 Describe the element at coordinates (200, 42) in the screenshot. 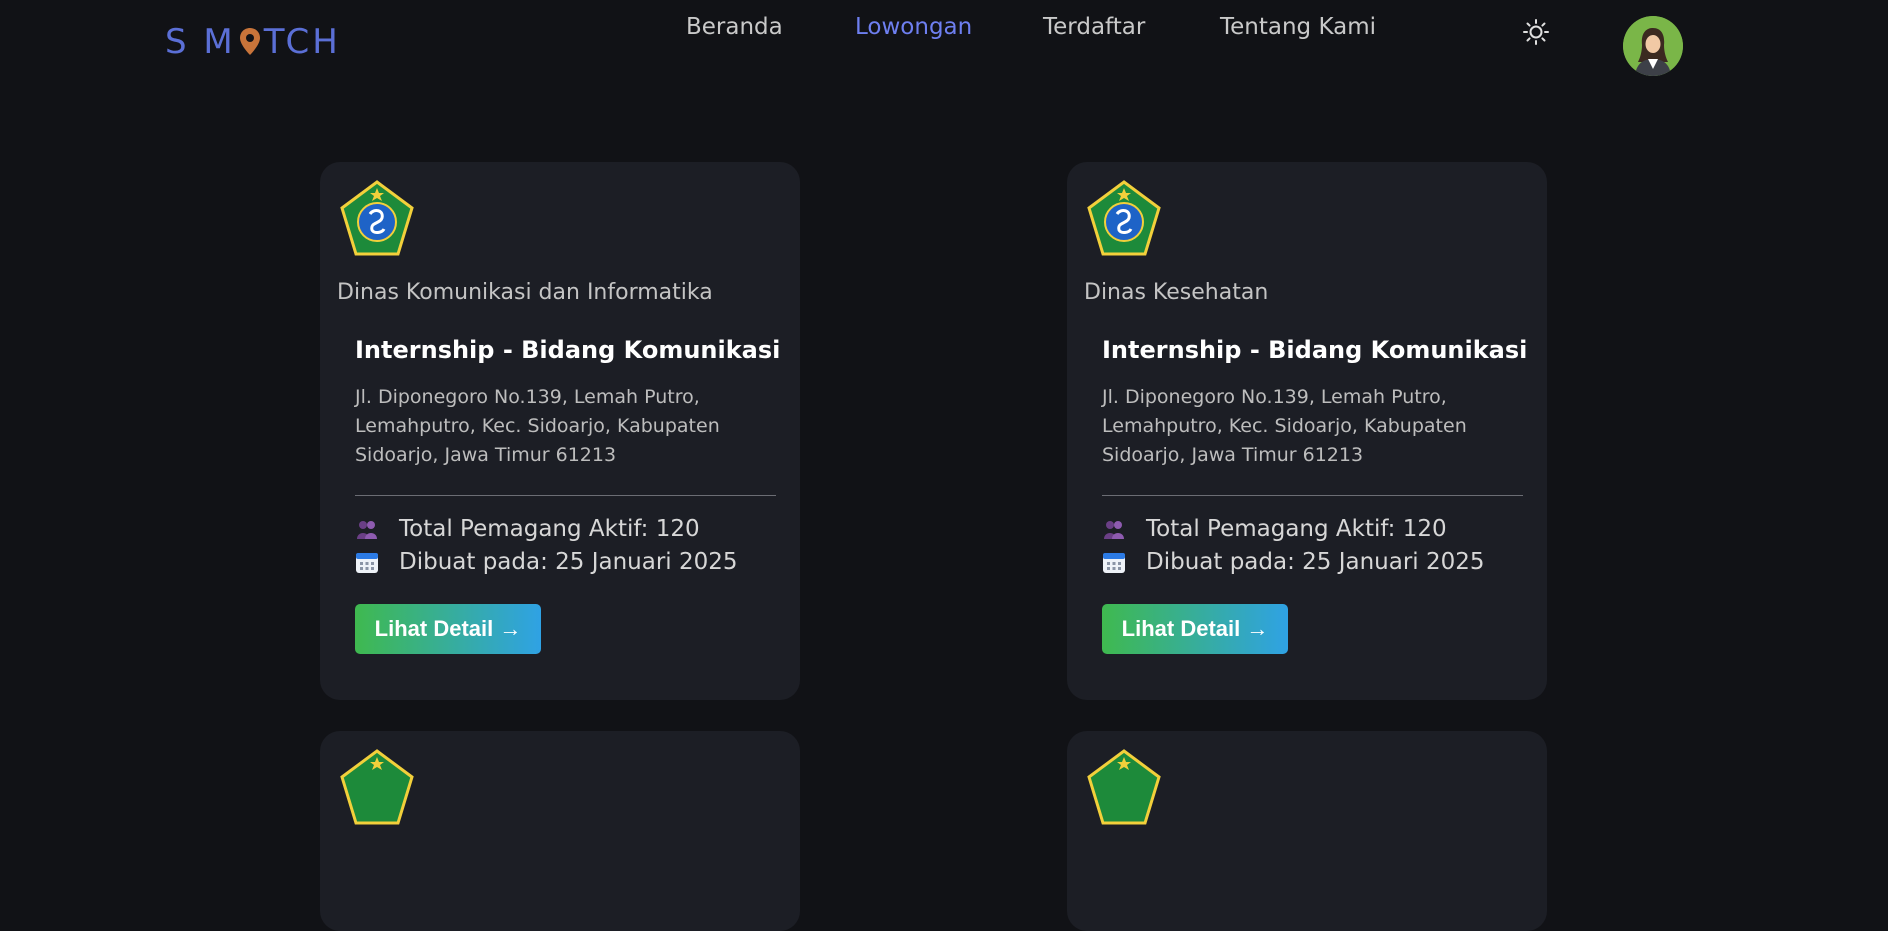

I see `logo-text-left: S M` at that location.